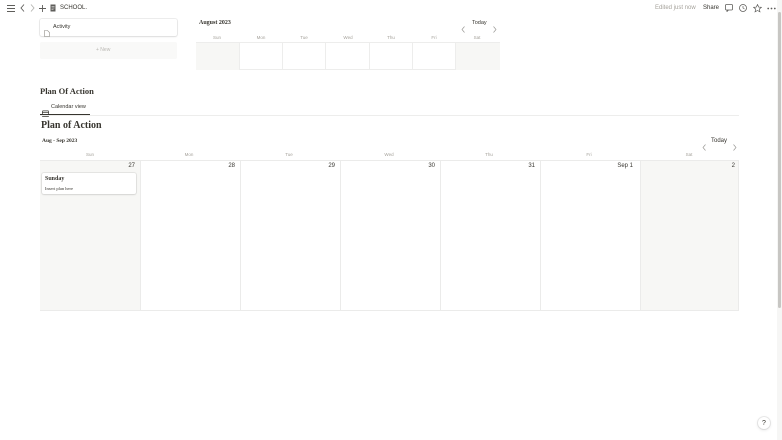 This screenshot has height=440, width=782. I want to click on day-header: Sun, so click(89, 154).